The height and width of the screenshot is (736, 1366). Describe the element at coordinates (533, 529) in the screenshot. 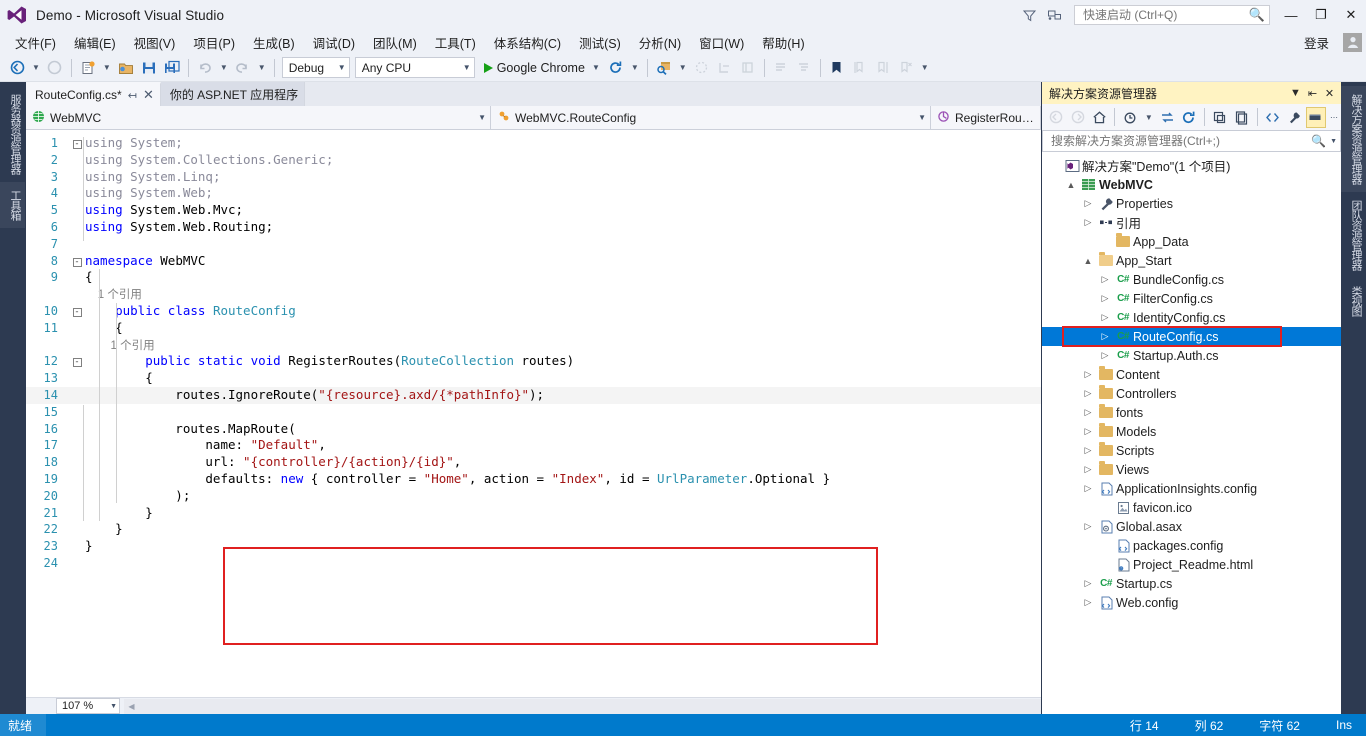

I see `code-line: 22 }` at that location.